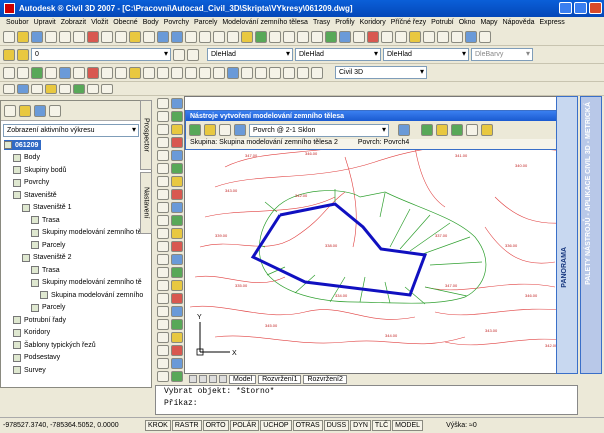  I want to click on menu-item: Příčné řezy, so click(408, 22).